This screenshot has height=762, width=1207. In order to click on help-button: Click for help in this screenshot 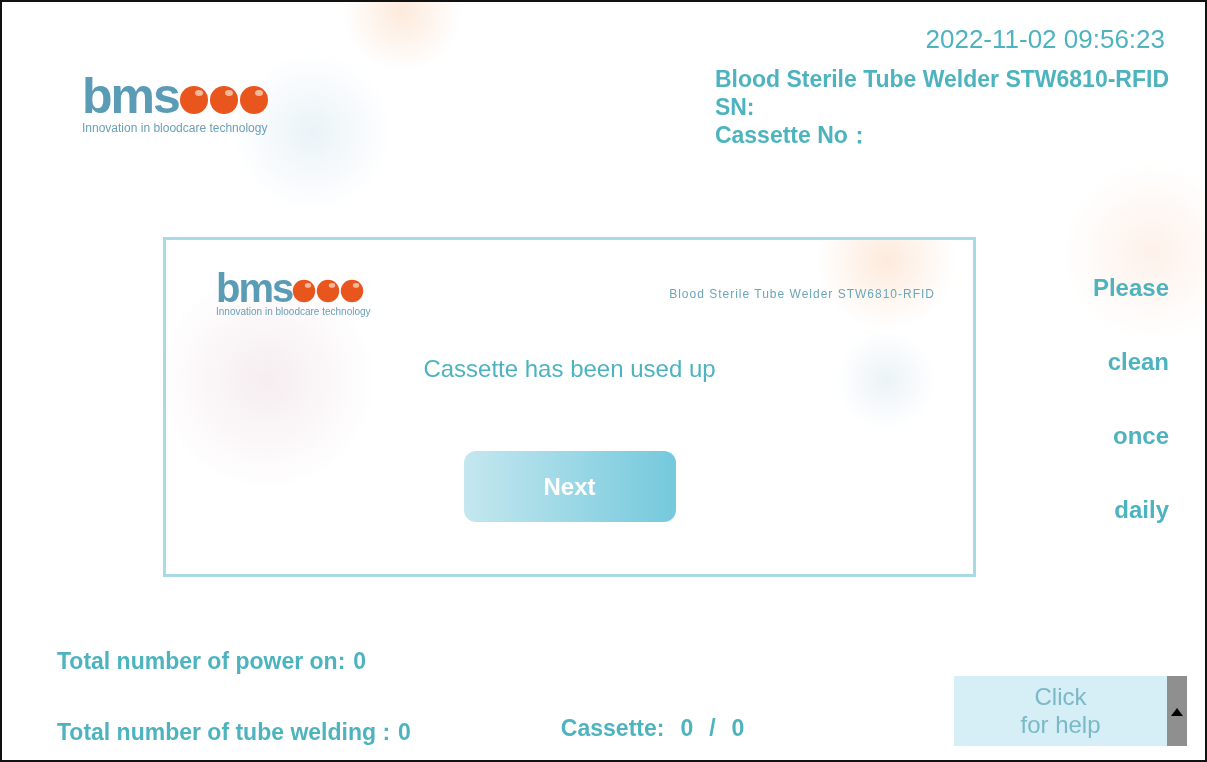, I will do `click(1060, 711)`.